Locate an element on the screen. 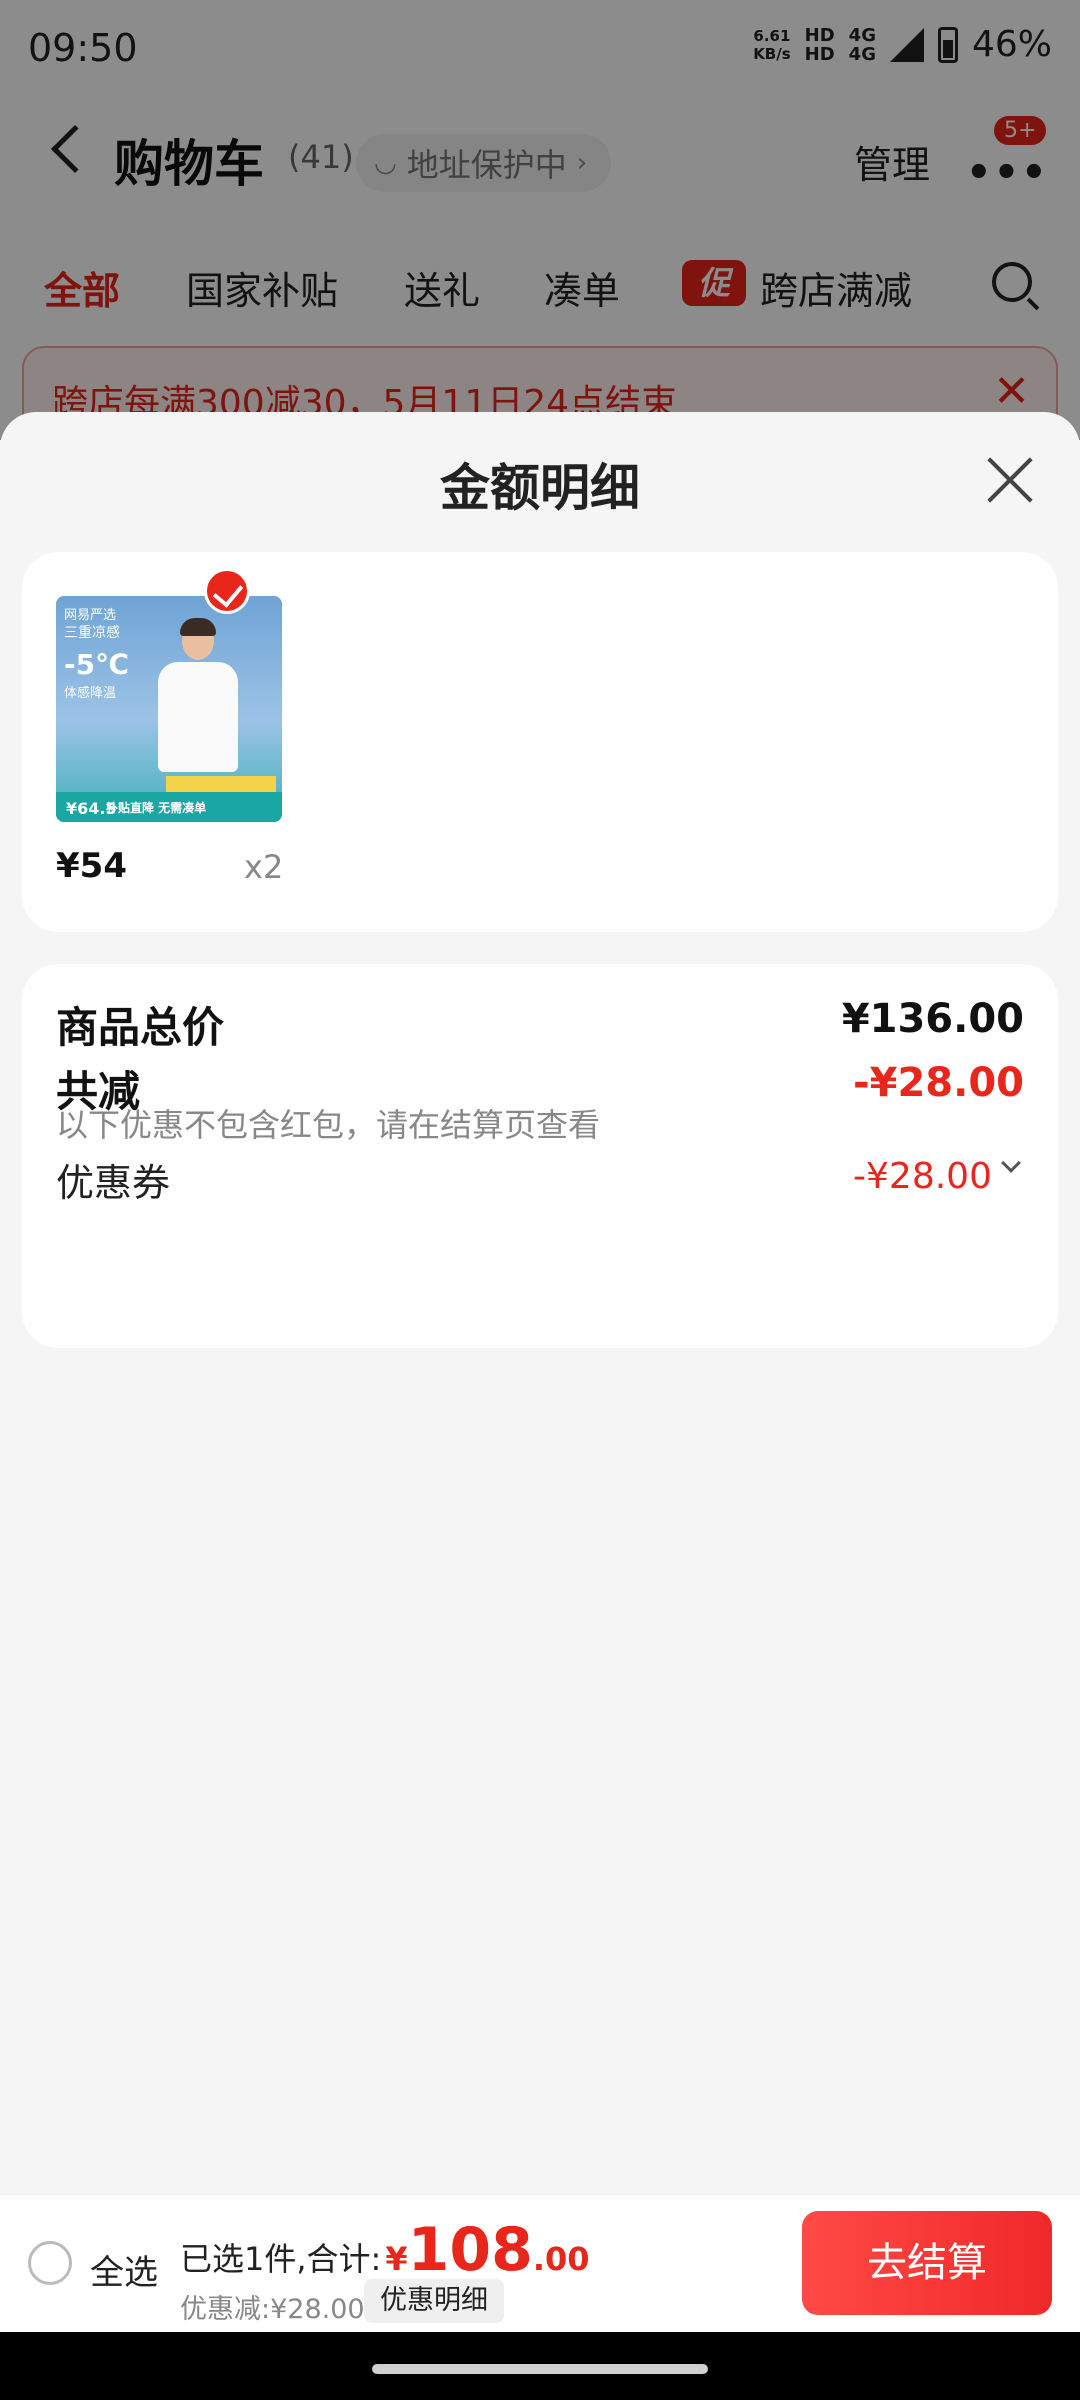 The height and width of the screenshot is (2400, 1080). total-line: 已选1件,合计: ¥ 108 .00 is located at coordinates (385, 2250).